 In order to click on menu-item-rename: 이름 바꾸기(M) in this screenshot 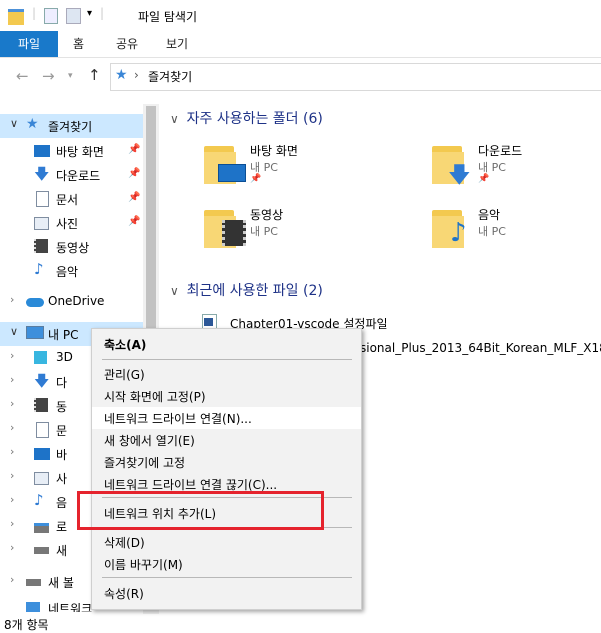, I will do `click(226, 564)`.